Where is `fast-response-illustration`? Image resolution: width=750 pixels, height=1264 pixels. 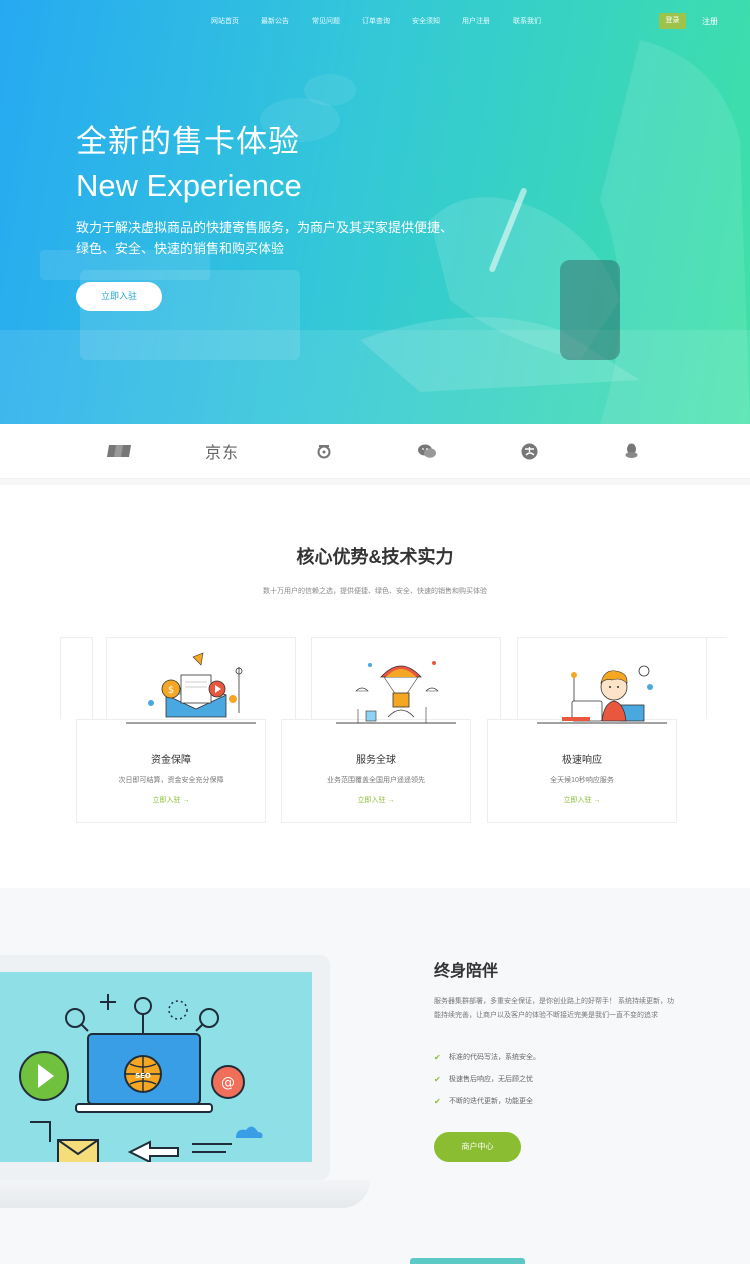 fast-response-illustration is located at coordinates (602, 694).